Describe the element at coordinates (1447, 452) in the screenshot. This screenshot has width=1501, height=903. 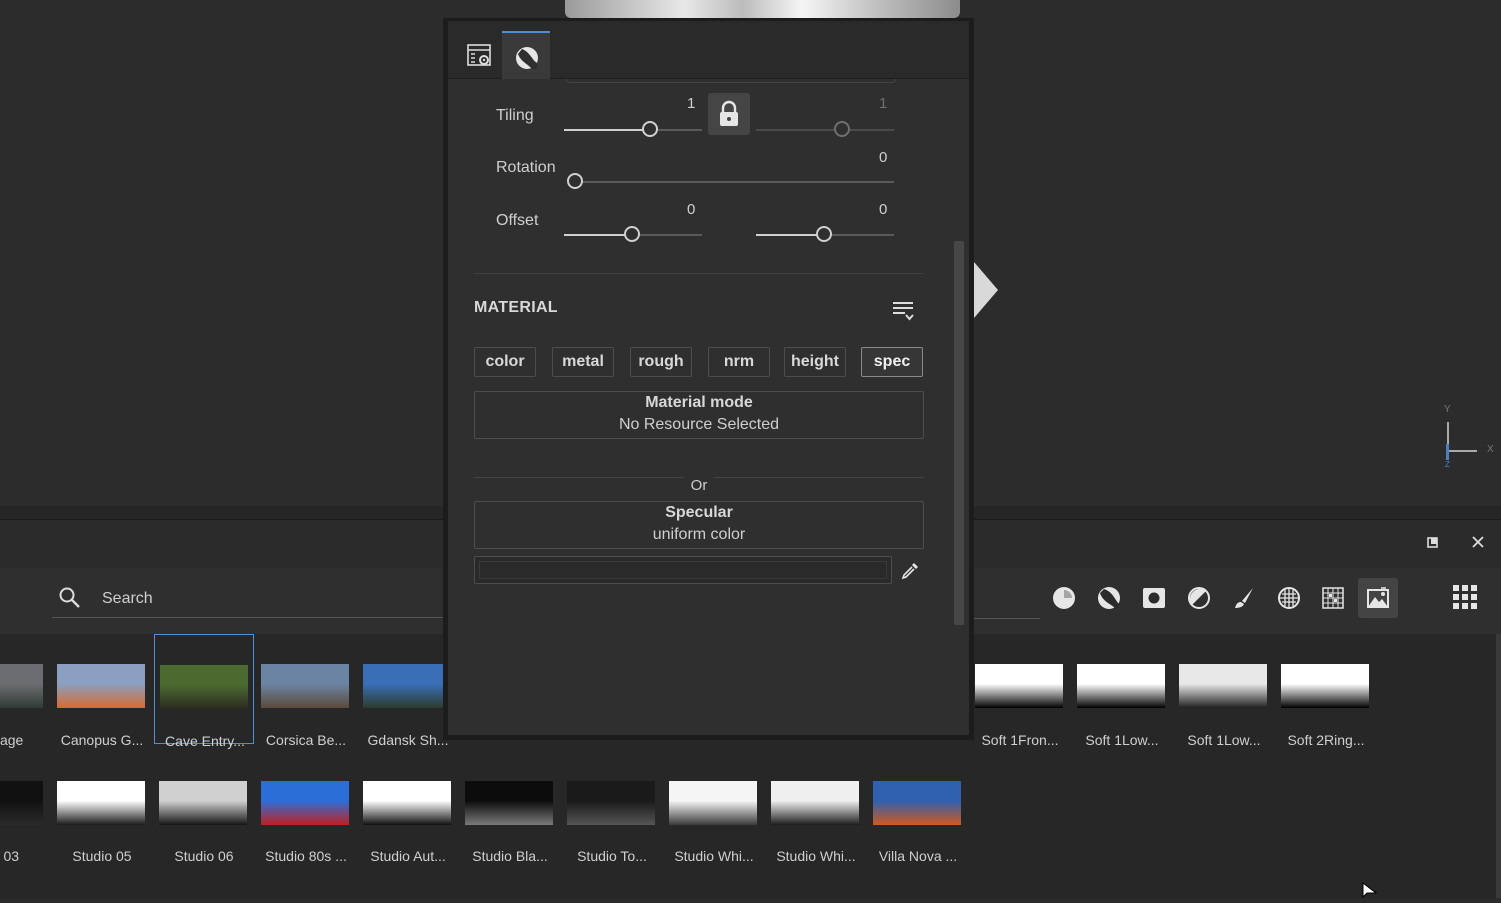
I see `axis-z-line` at that location.